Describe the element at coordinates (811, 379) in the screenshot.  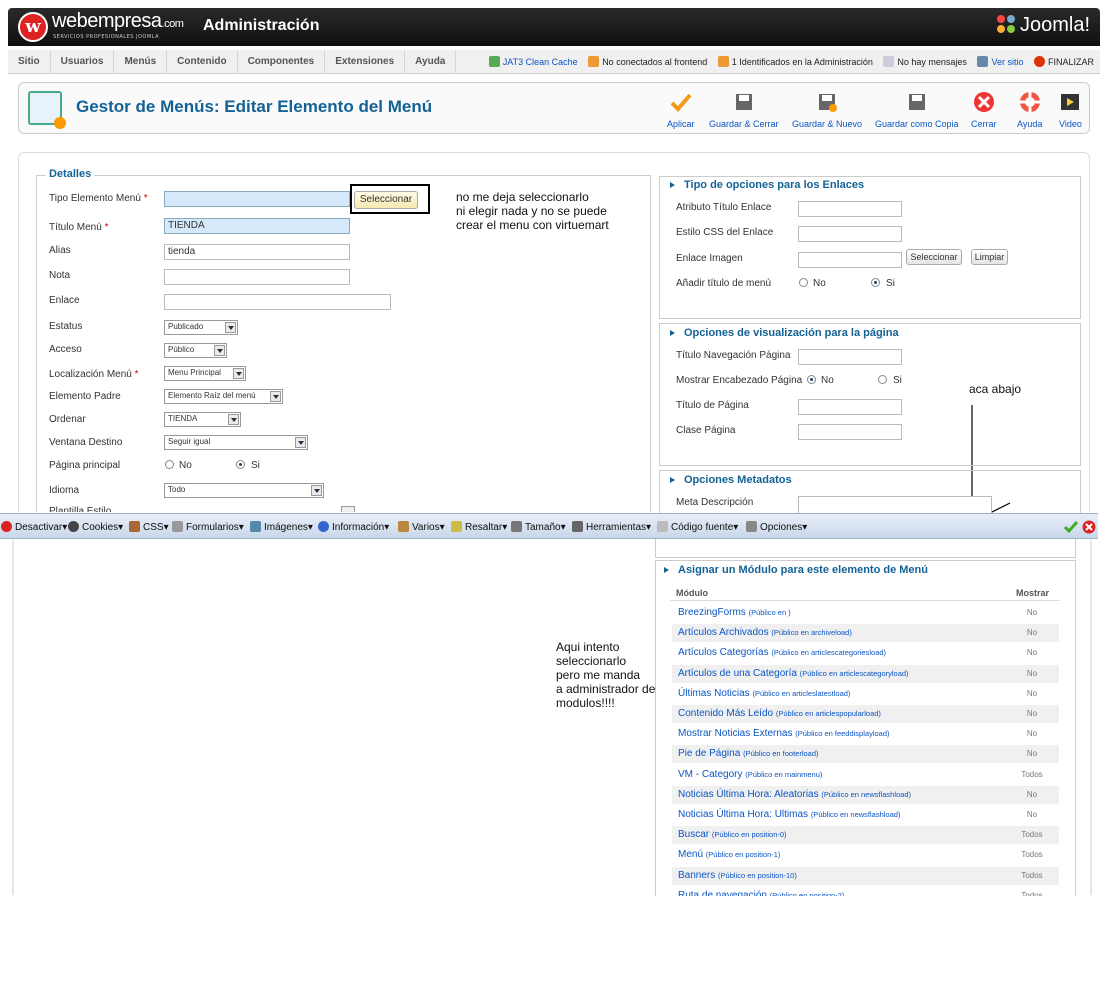
I see `encabezado-no-radio` at that location.